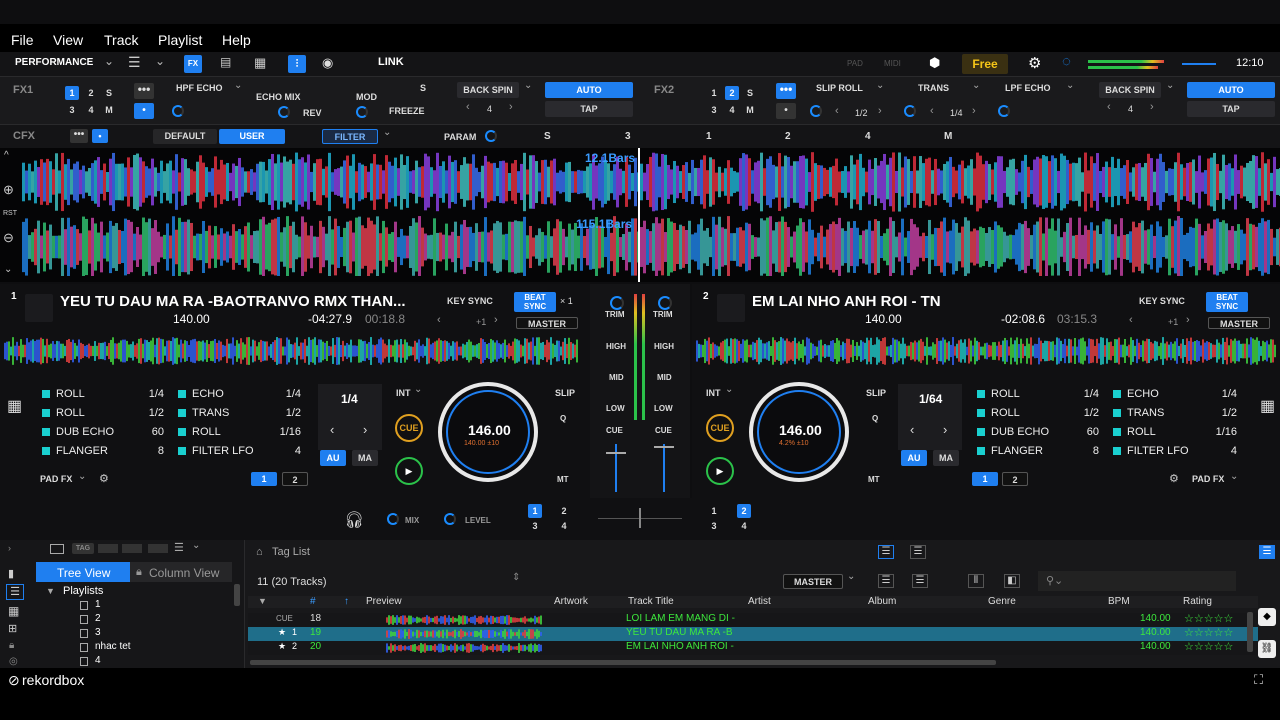 Image resolution: width=1280 pixels, height=720 pixels. Describe the element at coordinates (1227, 302) in the screenshot. I see `deck2-beatsync: BEAT SYNC` at that location.